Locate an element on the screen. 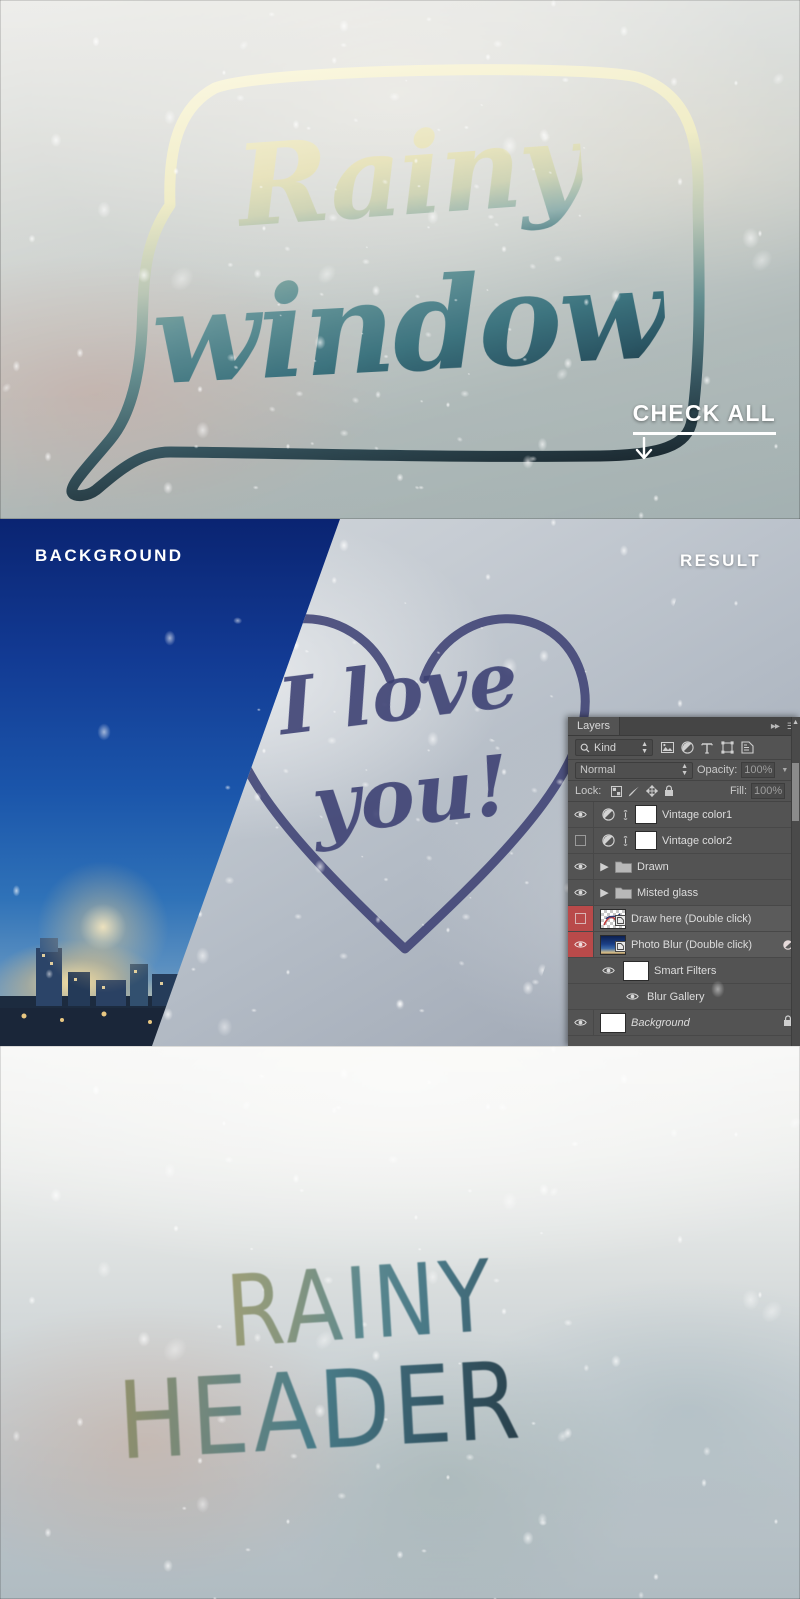  layer-row-background: Background is located at coordinates (684, 1023).